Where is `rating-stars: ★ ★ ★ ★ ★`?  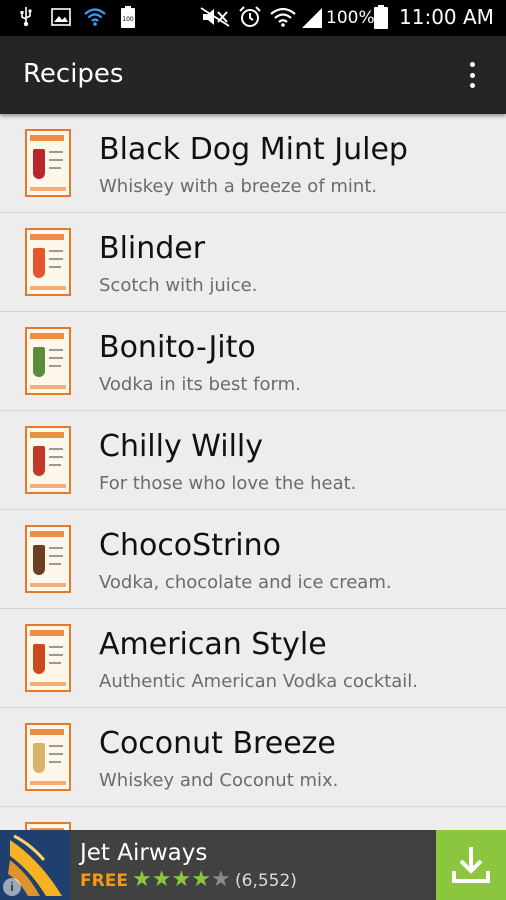 rating-stars: ★ ★ ★ ★ ★ is located at coordinates (181, 879).